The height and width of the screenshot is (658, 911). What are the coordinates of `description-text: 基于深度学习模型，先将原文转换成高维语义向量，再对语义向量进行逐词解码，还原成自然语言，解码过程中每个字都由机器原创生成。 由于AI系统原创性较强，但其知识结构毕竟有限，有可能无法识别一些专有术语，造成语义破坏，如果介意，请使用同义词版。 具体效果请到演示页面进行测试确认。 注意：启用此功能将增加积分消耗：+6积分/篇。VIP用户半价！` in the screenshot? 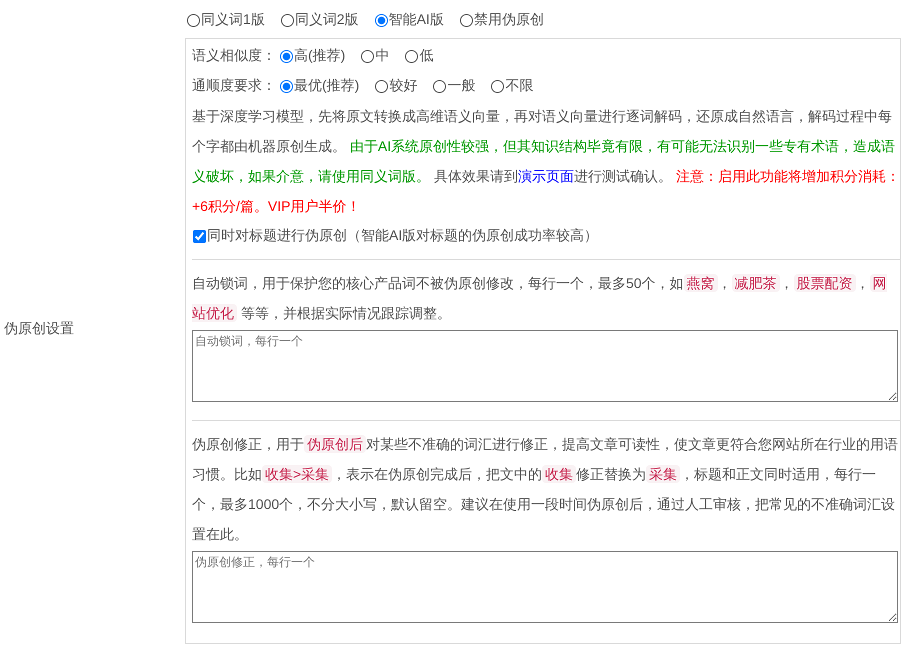 It's located at (546, 161).